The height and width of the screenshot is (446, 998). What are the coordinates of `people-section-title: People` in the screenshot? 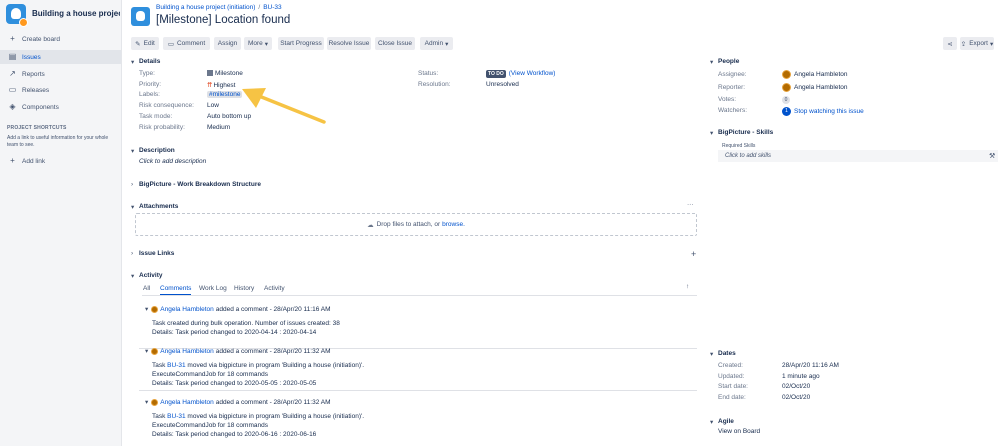 It's located at (728, 61).